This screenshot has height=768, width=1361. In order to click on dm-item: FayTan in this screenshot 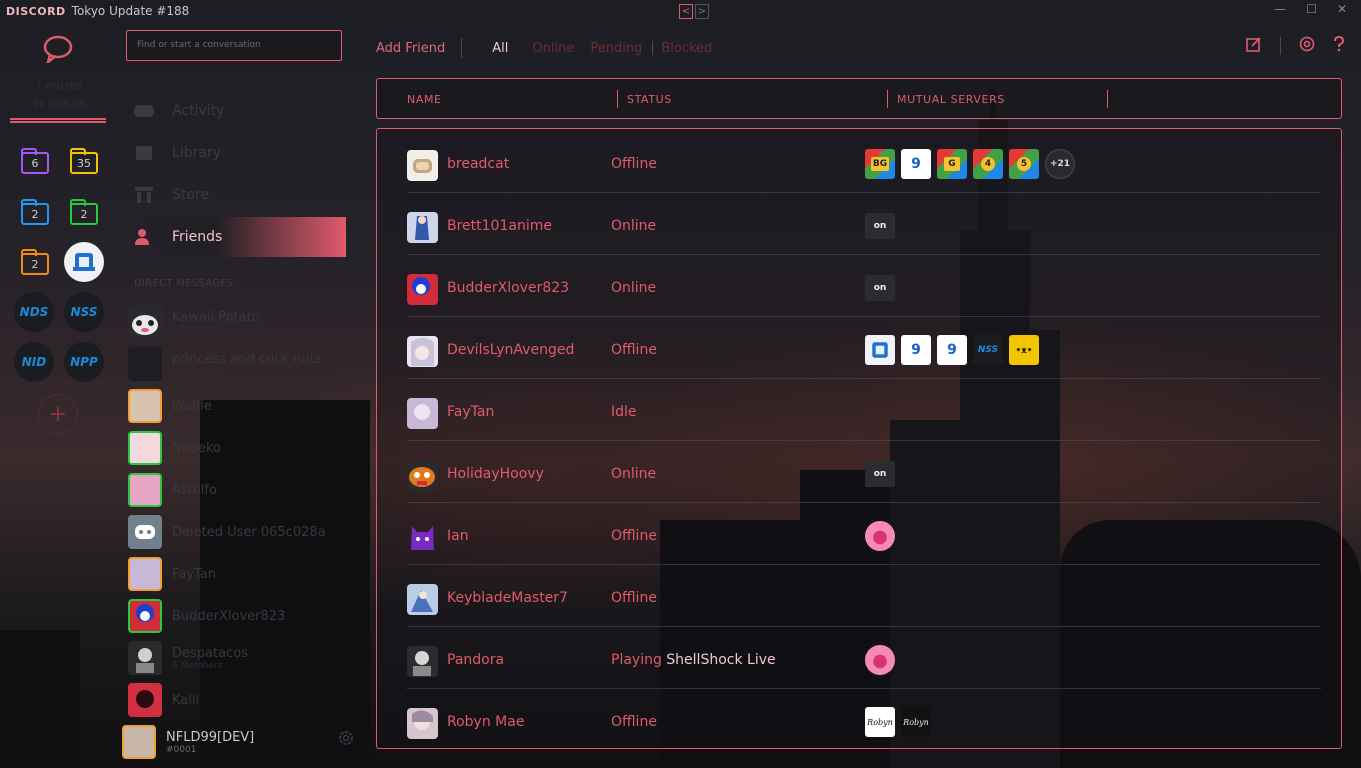, I will do `click(238, 574)`.